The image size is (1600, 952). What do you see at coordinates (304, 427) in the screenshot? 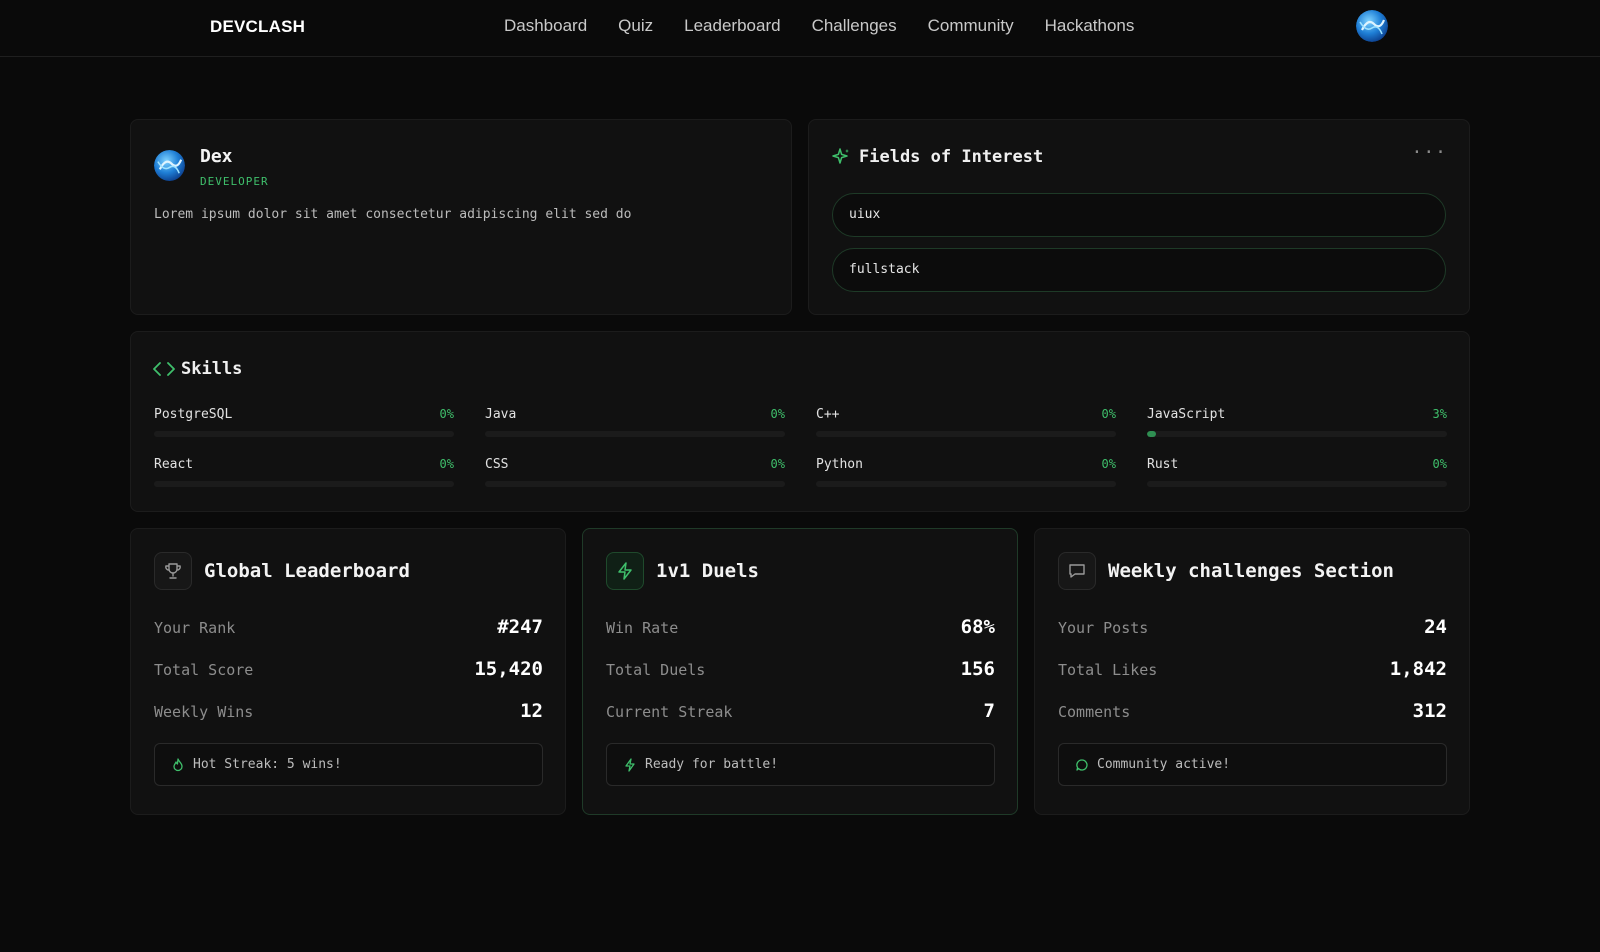
I see `skill-item: PostgreSQL 0%` at bounding box center [304, 427].